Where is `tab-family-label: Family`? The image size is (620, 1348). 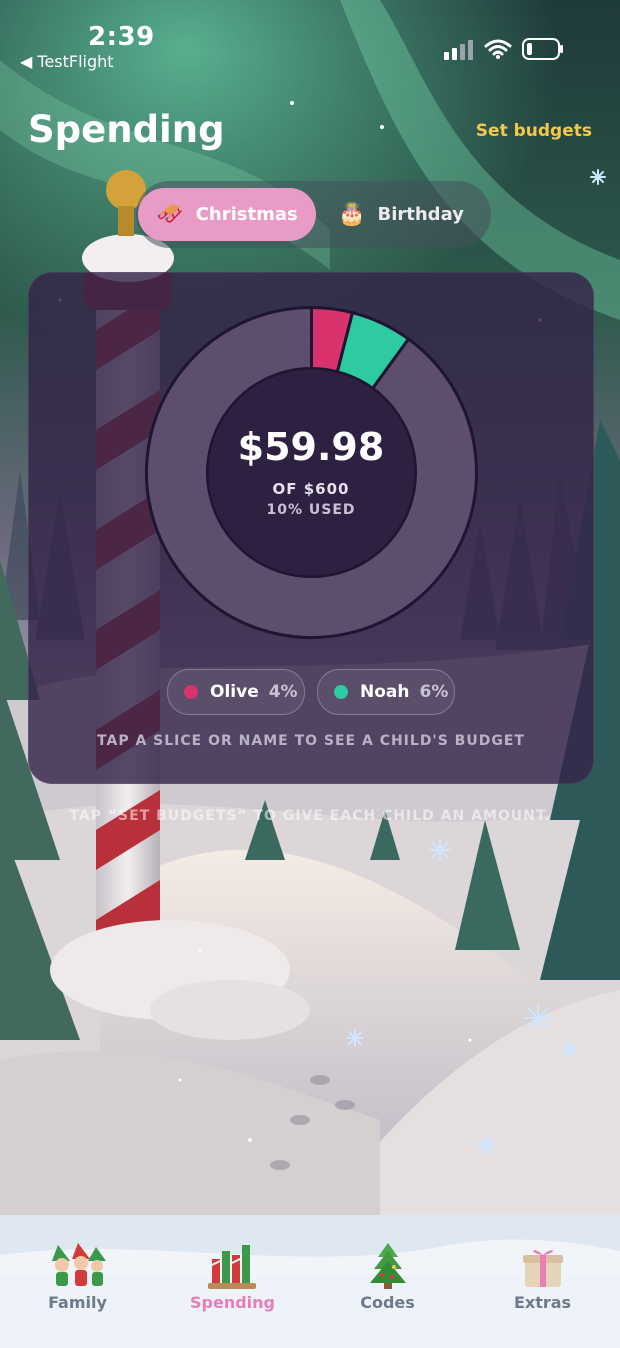 tab-family-label: Family is located at coordinates (77, 1302).